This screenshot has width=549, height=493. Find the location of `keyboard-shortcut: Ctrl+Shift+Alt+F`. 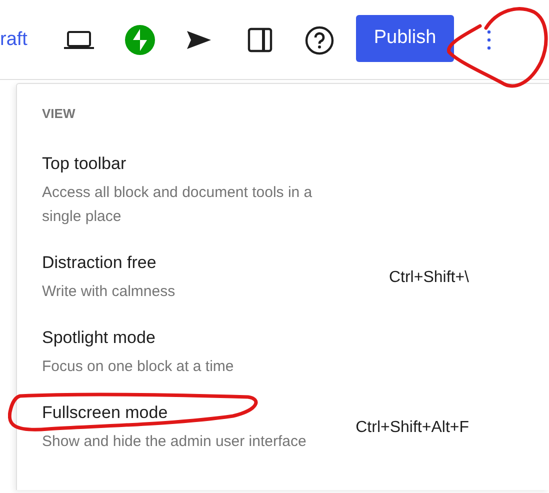

keyboard-shortcut: Ctrl+Shift+Alt+F is located at coordinates (412, 428).